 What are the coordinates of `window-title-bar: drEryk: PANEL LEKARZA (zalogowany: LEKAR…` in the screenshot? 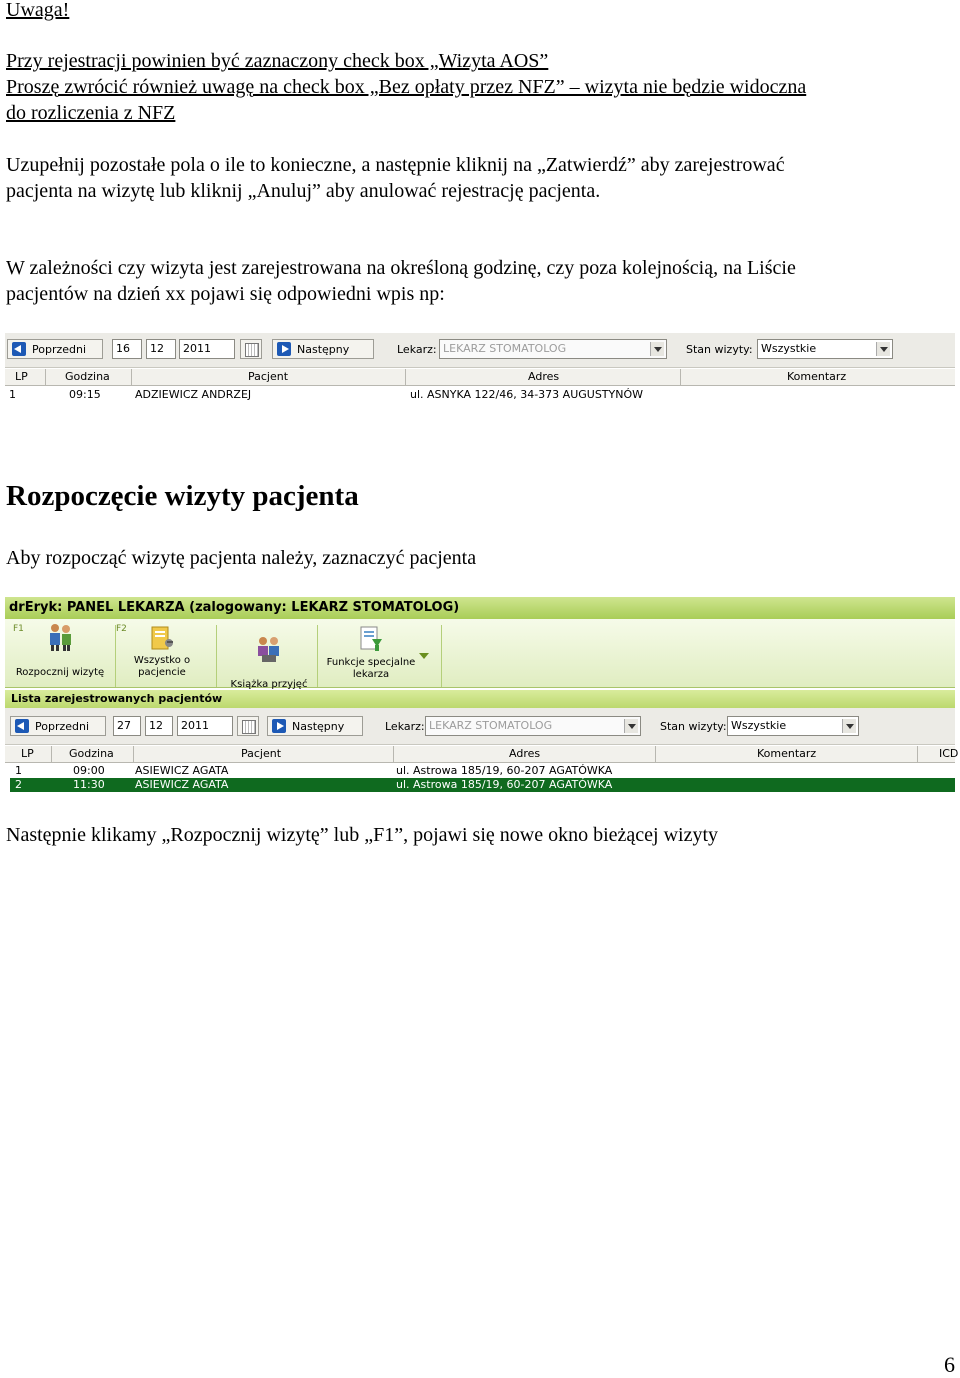 It's located at (480, 608).